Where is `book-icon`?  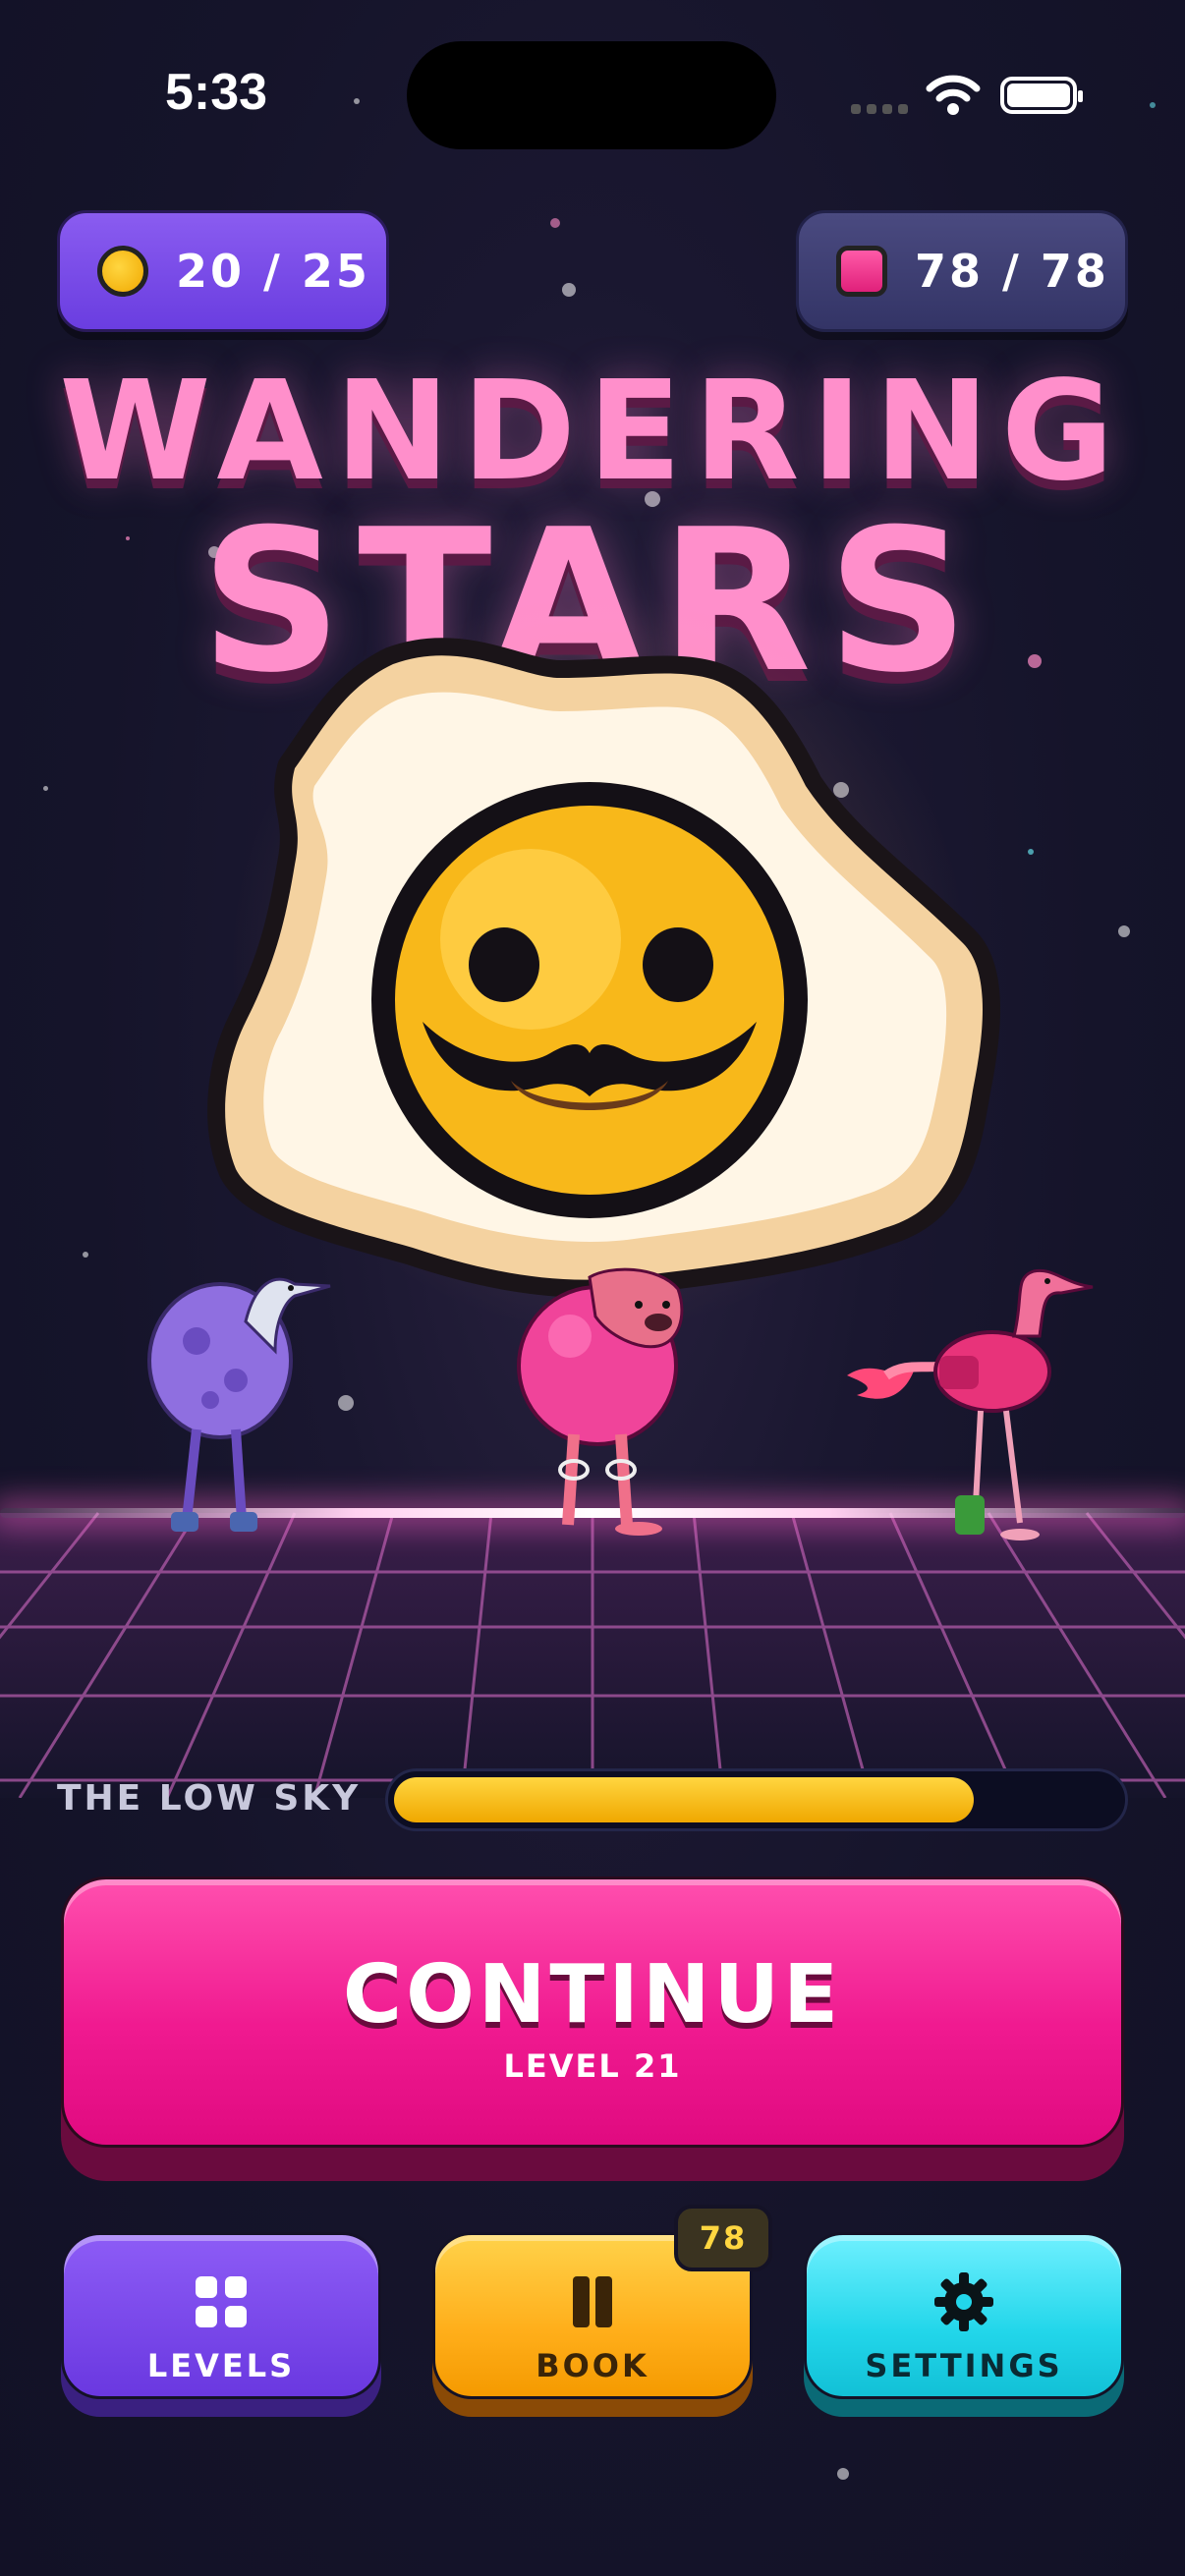
book-icon is located at coordinates (592, 2301).